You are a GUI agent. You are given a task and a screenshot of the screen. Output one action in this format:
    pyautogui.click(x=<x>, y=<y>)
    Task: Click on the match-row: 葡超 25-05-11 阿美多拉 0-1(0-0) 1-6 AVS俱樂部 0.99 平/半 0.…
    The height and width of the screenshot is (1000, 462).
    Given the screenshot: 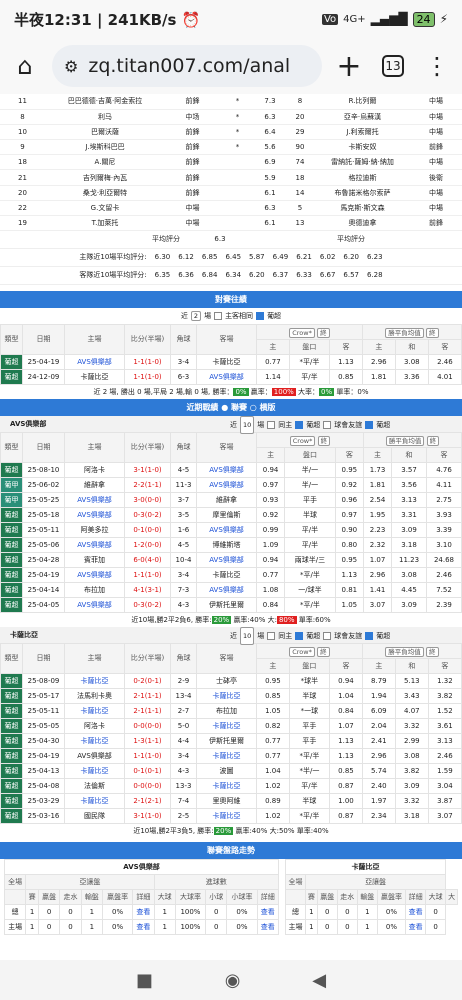 What is the action you would take?
    pyautogui.click(x=231, y=529)
    